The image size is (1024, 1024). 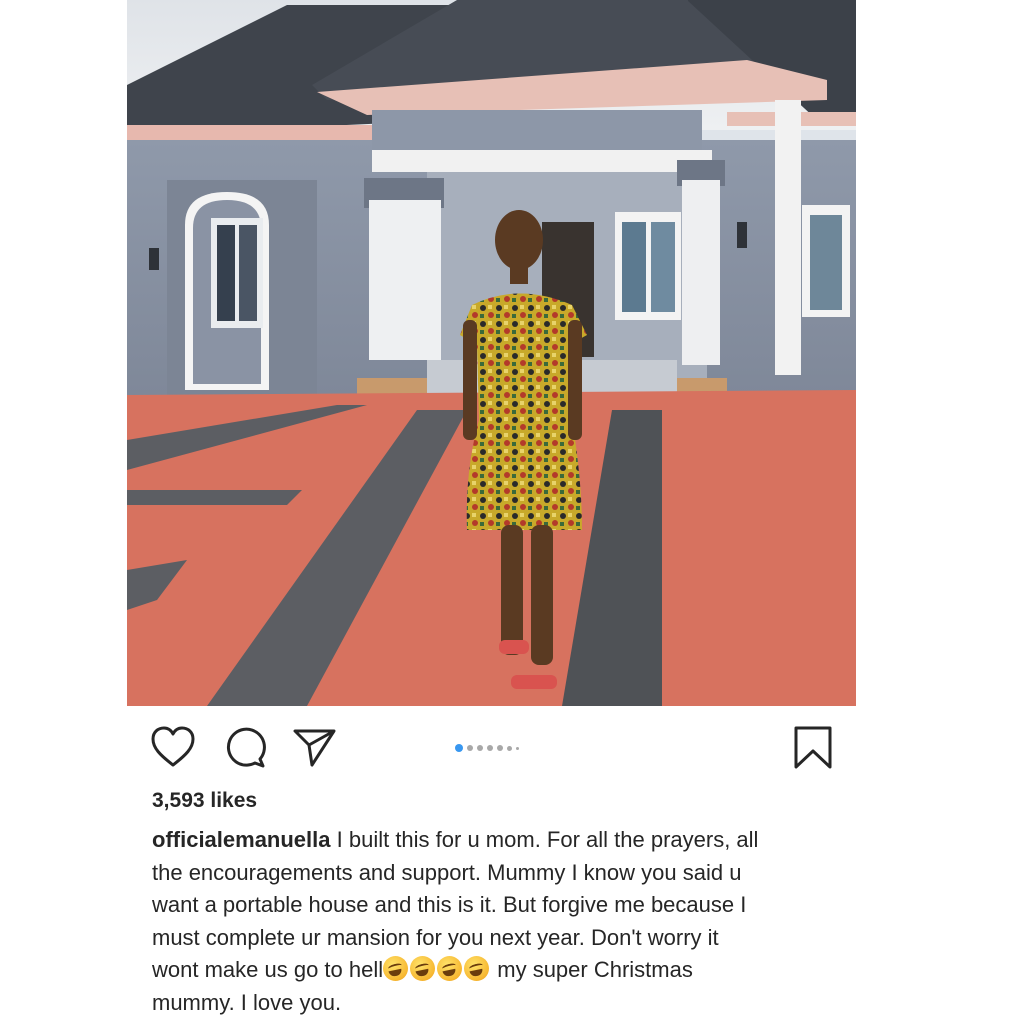 I want to click on caption-text: wont make us go to hell, so click(x=268, y=969).